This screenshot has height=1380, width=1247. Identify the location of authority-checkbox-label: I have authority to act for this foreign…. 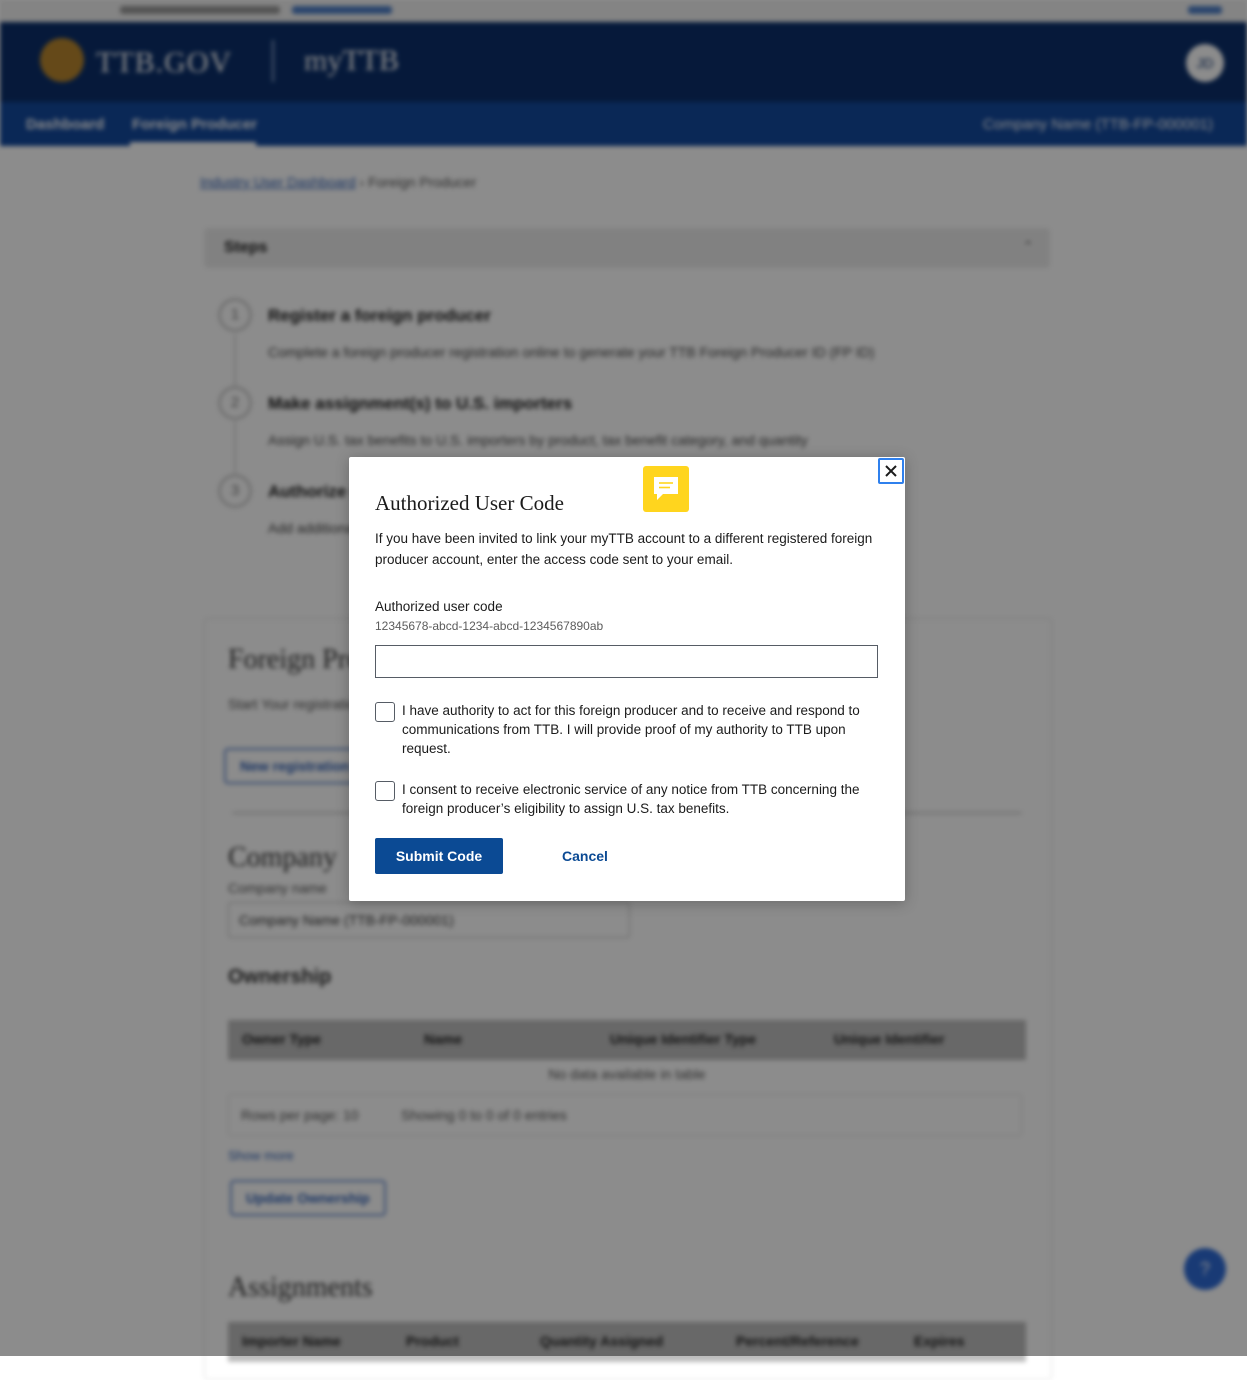
(642, 729).